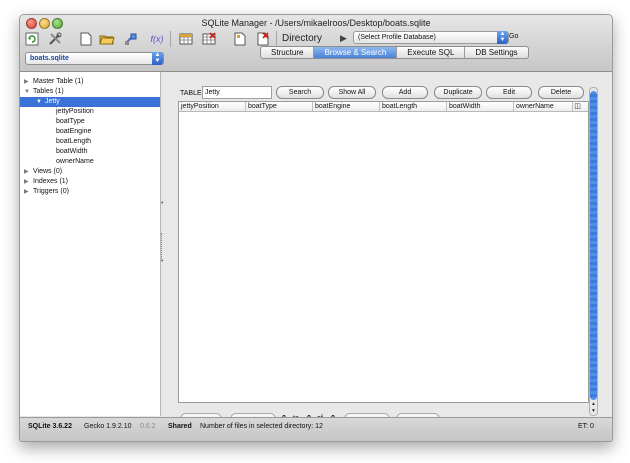 This screenshot has height=463, width=630. I want to click on tree-item-label: Tables (1), so click(48, 91).